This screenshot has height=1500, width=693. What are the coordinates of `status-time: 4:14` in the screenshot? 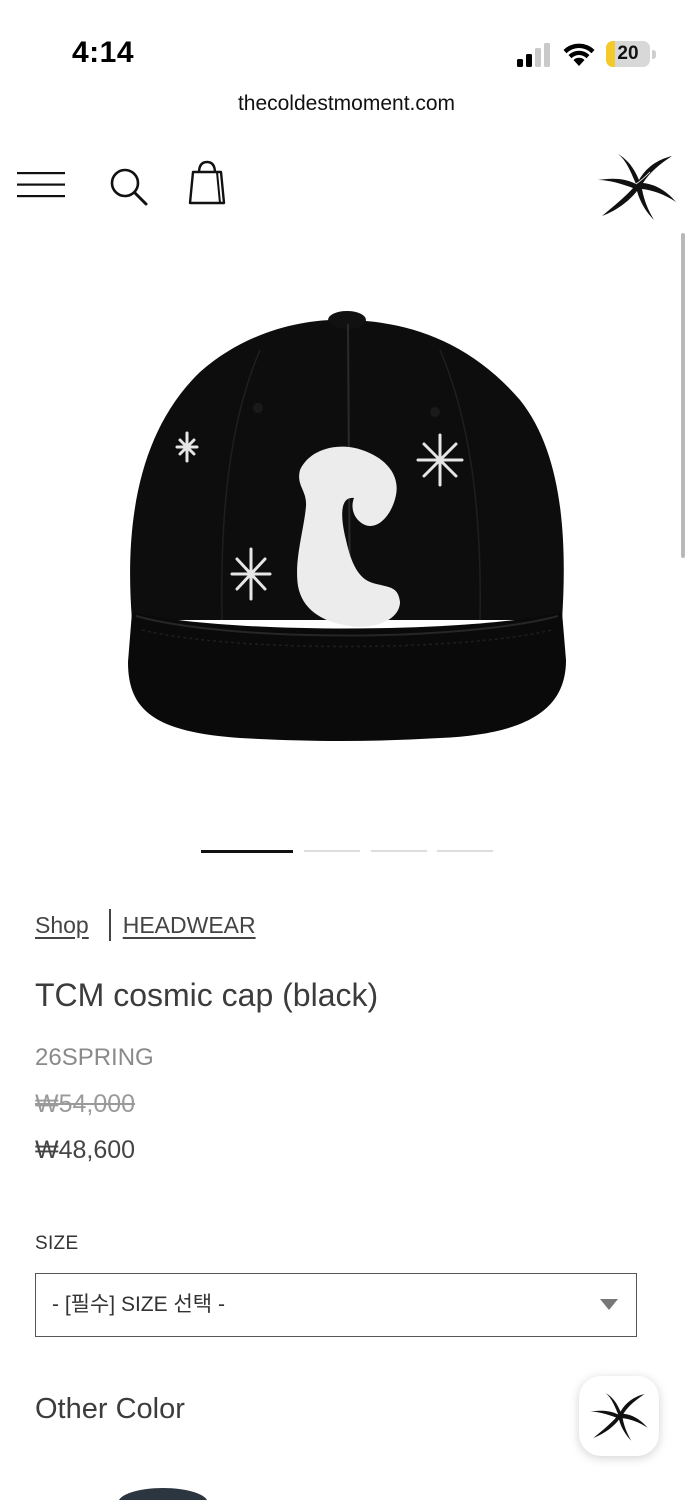 It's located at (103, 52).